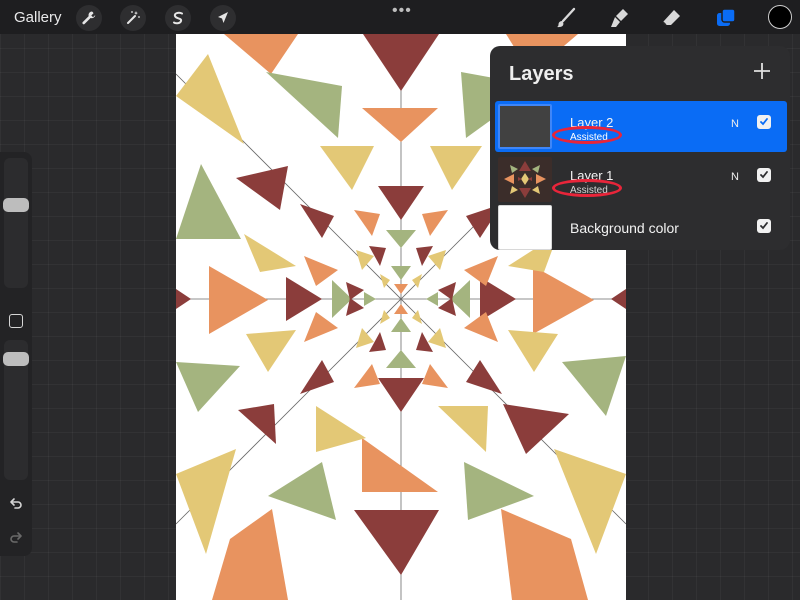 The image size is (800, 600). What do you see at coordinates (16, 359) in the screenshot?
I see `opacity-thumb` at bounding box center [16, 359].